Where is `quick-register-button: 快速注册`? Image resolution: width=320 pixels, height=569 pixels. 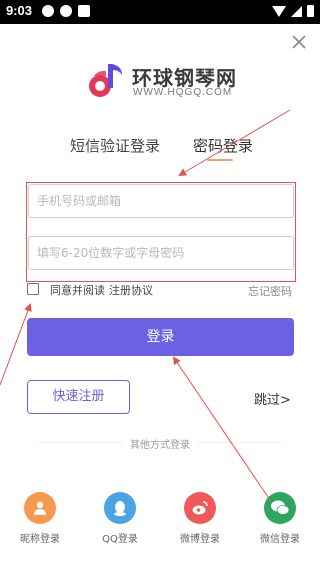 quick-register-button: 快速注册 is located at coordinates (78, 397).